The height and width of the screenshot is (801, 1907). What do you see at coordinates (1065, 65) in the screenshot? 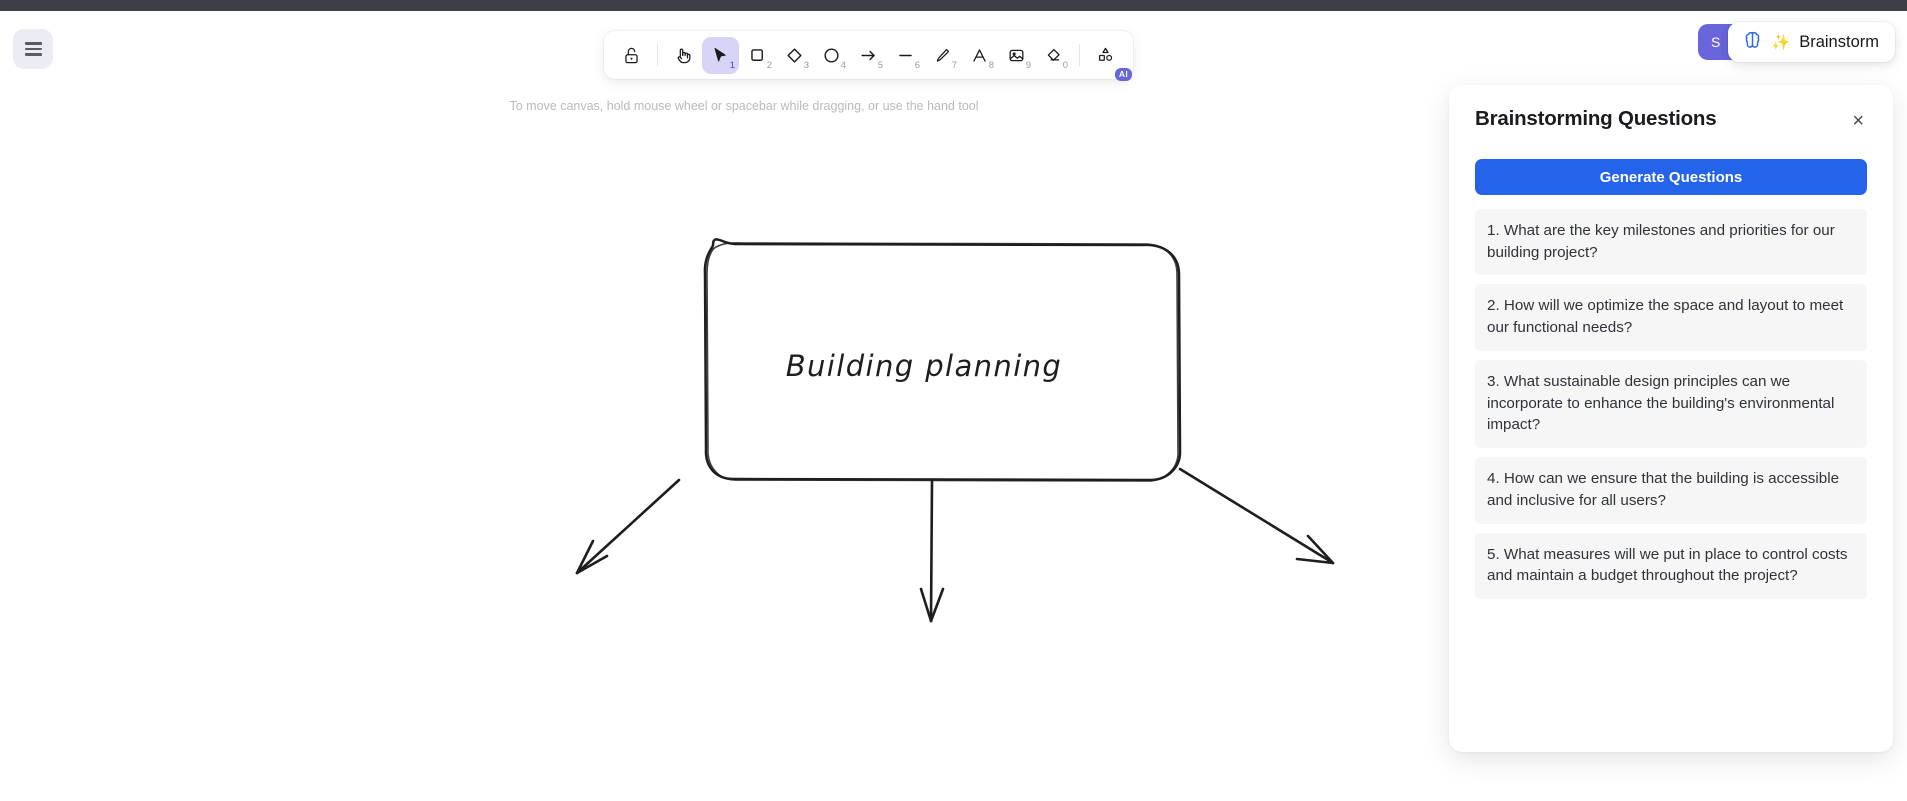
I see `tool-key-0: 0` at bounding box center [1065, 65].